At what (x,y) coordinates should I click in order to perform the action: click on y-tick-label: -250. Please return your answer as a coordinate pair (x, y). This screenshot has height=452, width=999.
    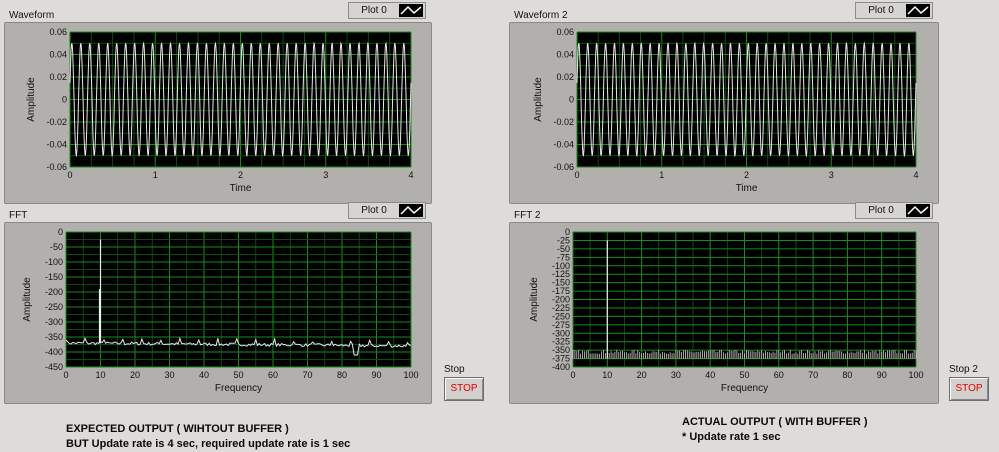
    Looking at the image, I should click on (54, 307).